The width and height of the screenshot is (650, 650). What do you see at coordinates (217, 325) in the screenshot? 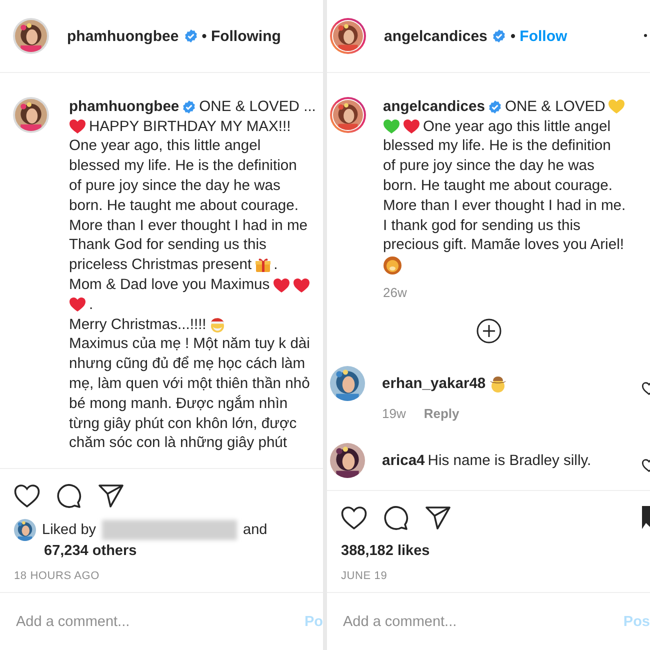
I see `santa-hat-emoji-icon` at bounding box center [217, 325].